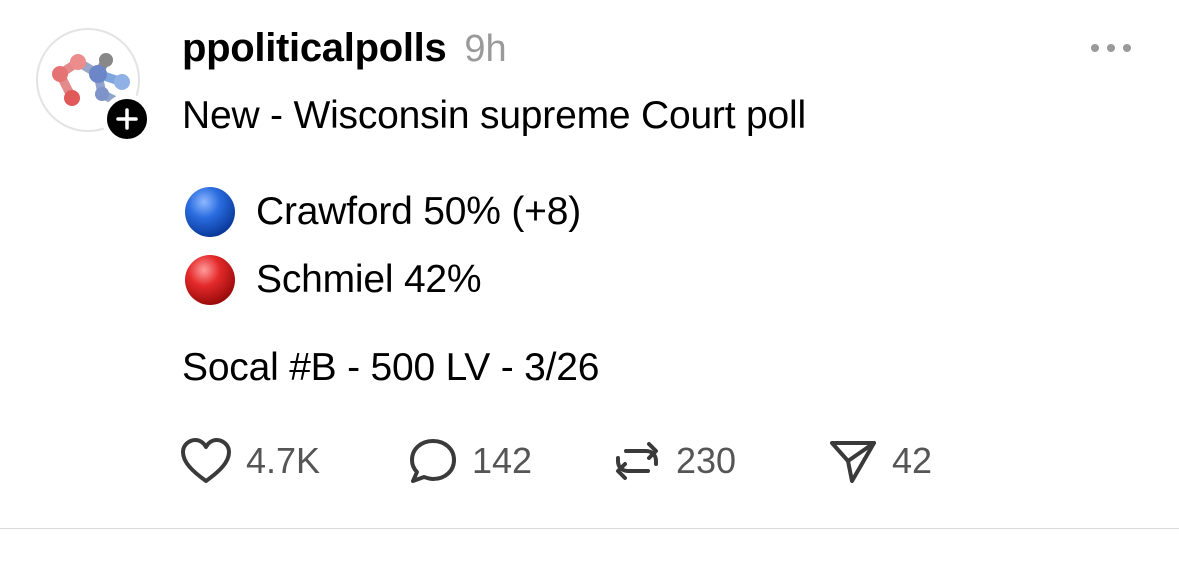 Image resolution: width=1179 pixels, height=570 pixels. I want to click on poll-option-text: Crawford 50% (+8), so click(418, 211).